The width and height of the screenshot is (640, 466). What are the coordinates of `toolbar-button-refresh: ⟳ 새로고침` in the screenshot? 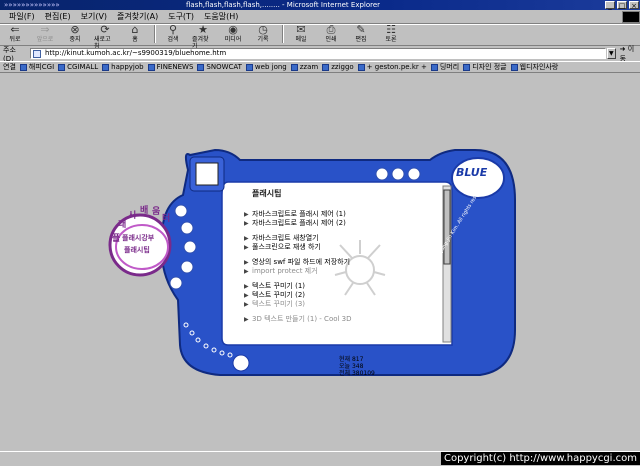 It's located at (105, 37).